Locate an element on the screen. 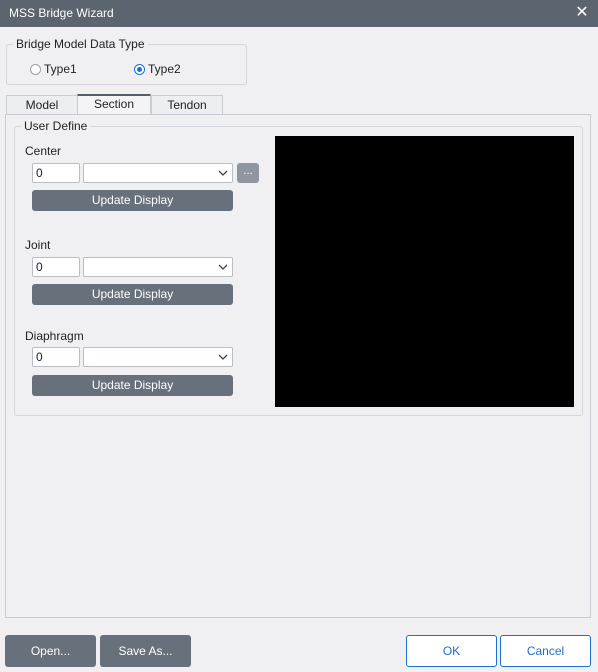  center-update-display-button: Update Display is located at coordinates (132, 200).